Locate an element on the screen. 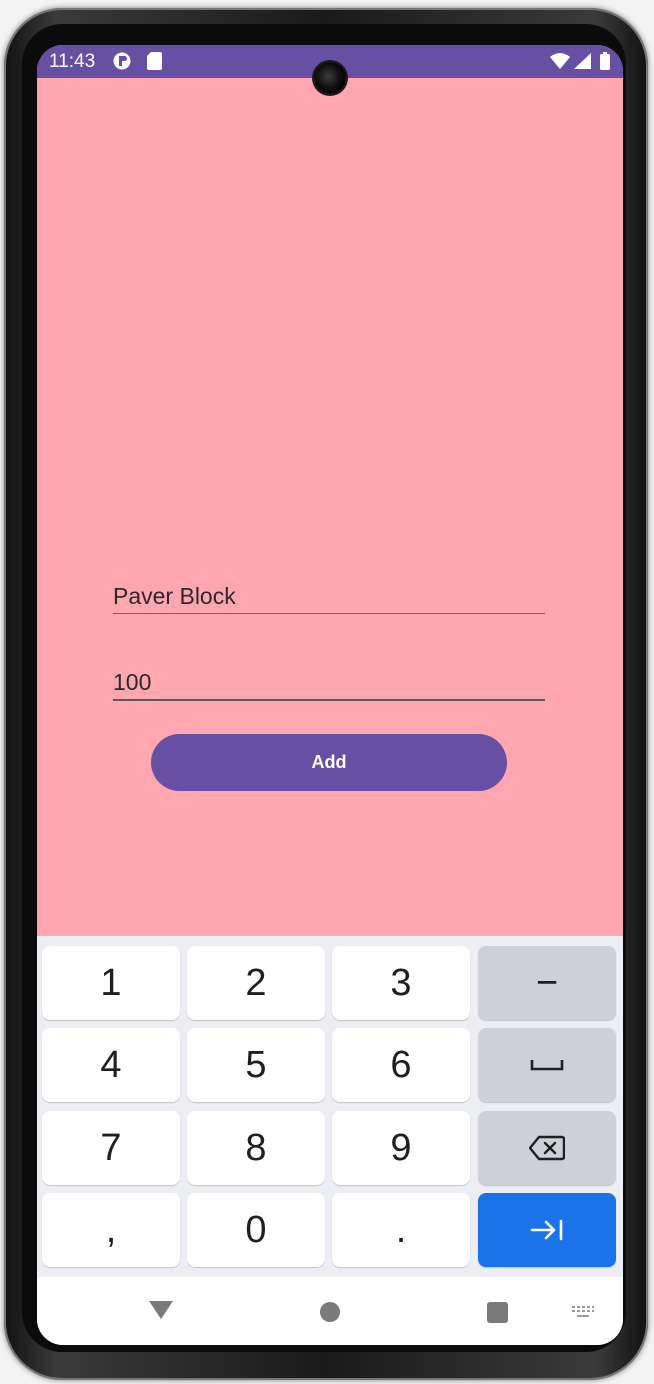  key-minus: − is located at coordinates (547, 983).